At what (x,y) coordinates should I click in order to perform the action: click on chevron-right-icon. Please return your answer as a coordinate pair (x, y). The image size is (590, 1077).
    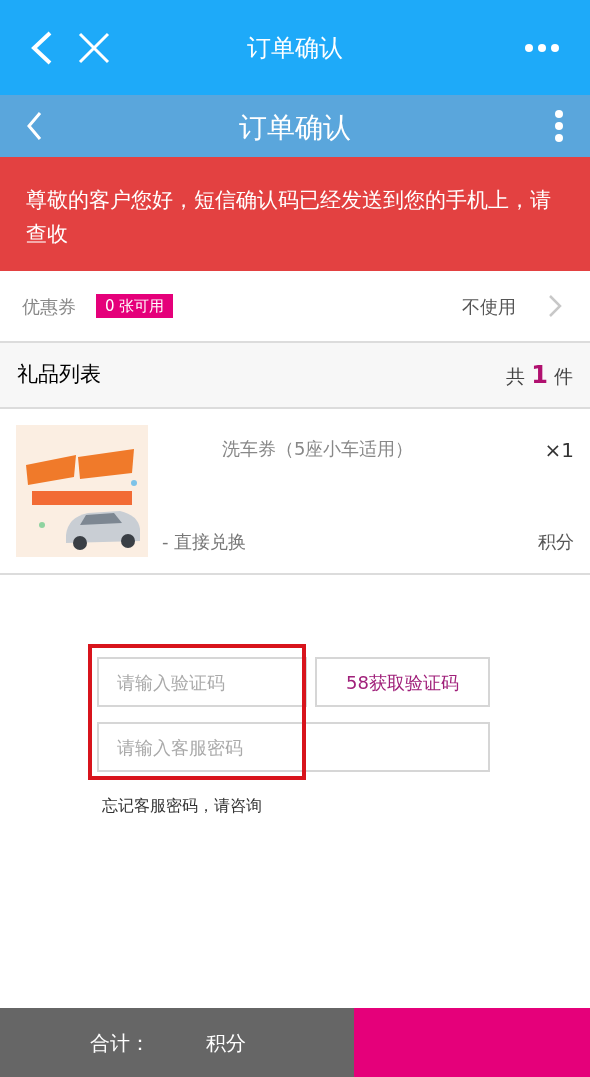
    Looking at the image, I should click on (555, 306).